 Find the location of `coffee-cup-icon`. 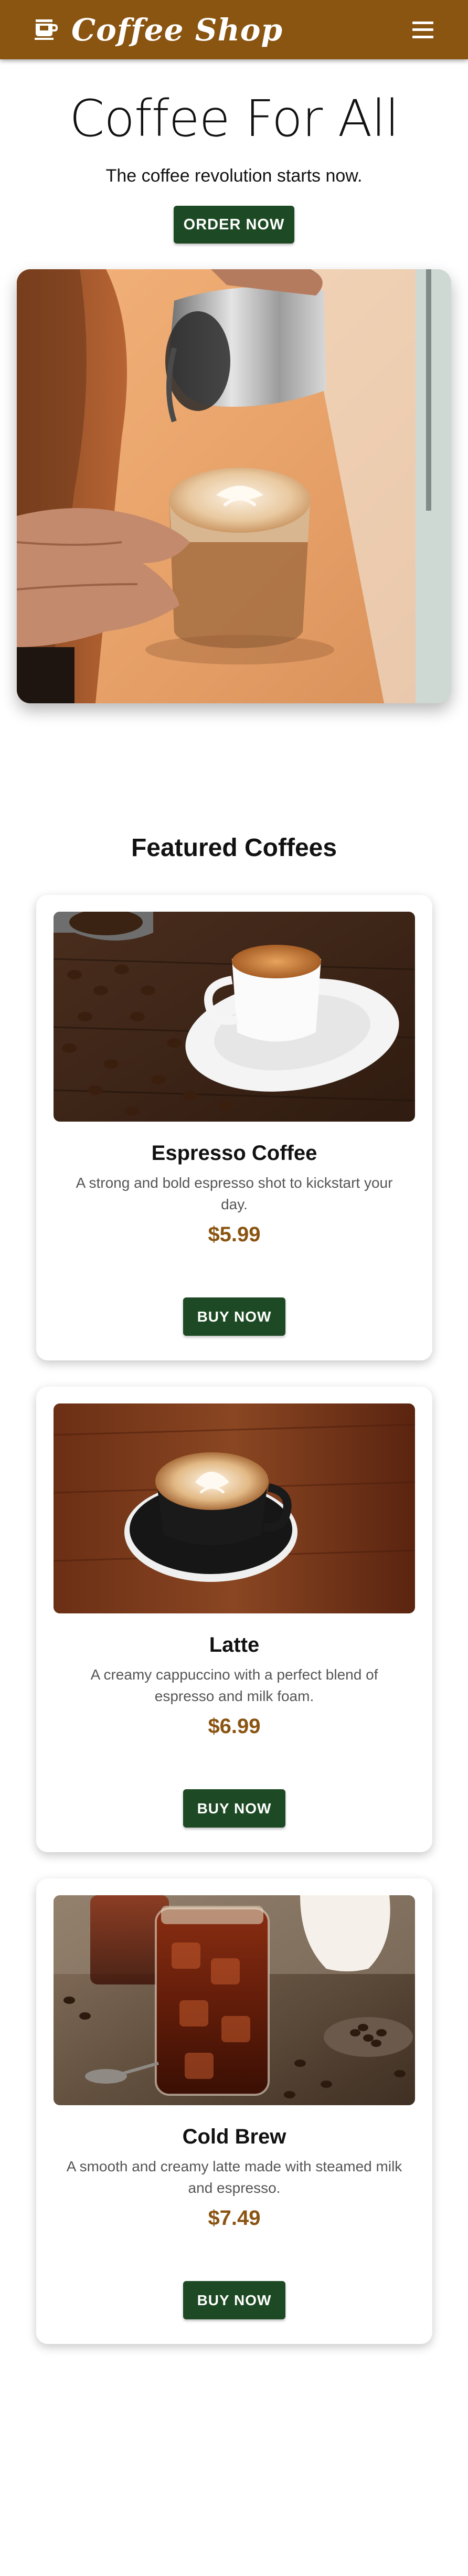

coffee-cup-icon is located at coordinates (46, 29).